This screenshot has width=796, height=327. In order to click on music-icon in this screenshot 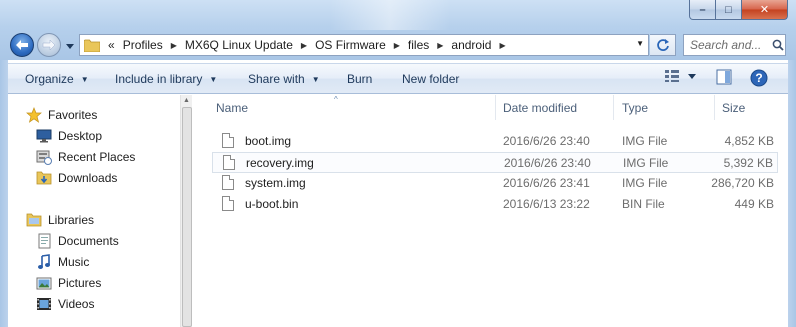, I will do `click(44, 261)`.